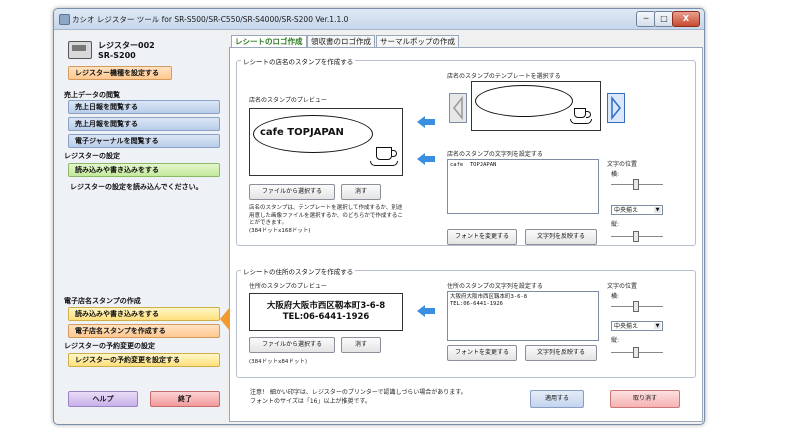  What do you see at coordinates (292, 345) in the screenshot?
I see `address-select-file-button: ファイルから選択する` at bounding box center [292, 345].